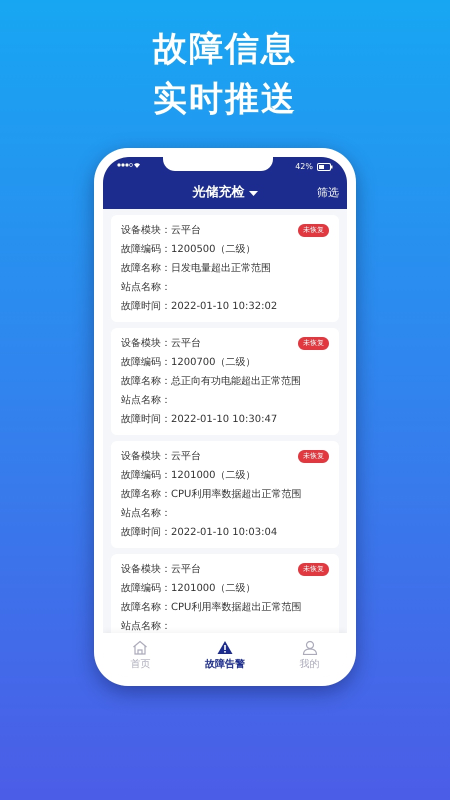 The height and width of the screenshot is (800, 450). I want to click on person-icon, so click(310, 647).